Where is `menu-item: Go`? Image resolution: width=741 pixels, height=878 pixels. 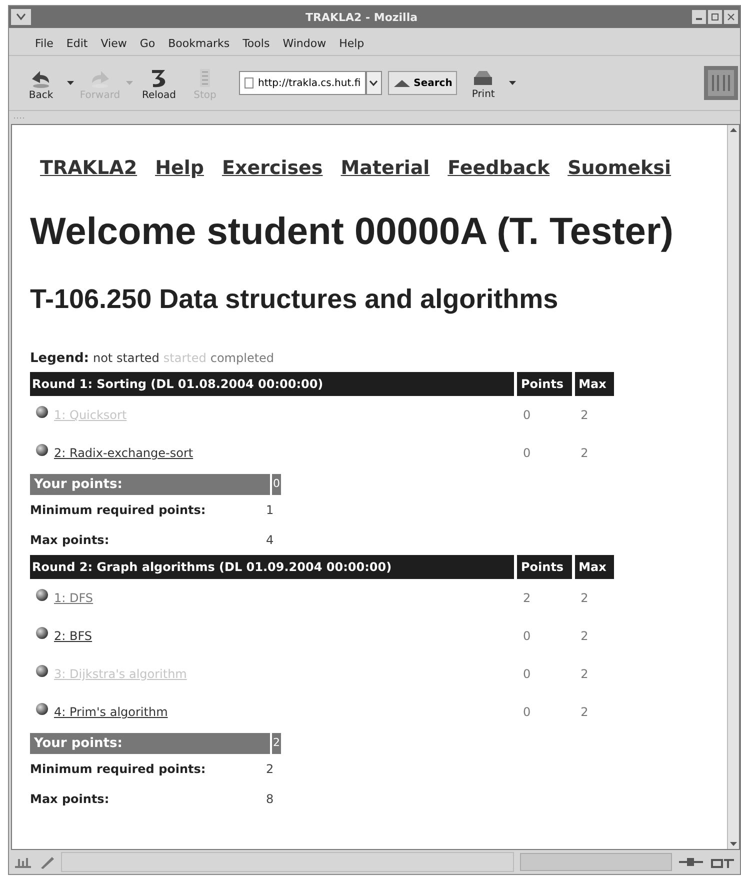 menu-item: Go is located at coordinates (148, 43).